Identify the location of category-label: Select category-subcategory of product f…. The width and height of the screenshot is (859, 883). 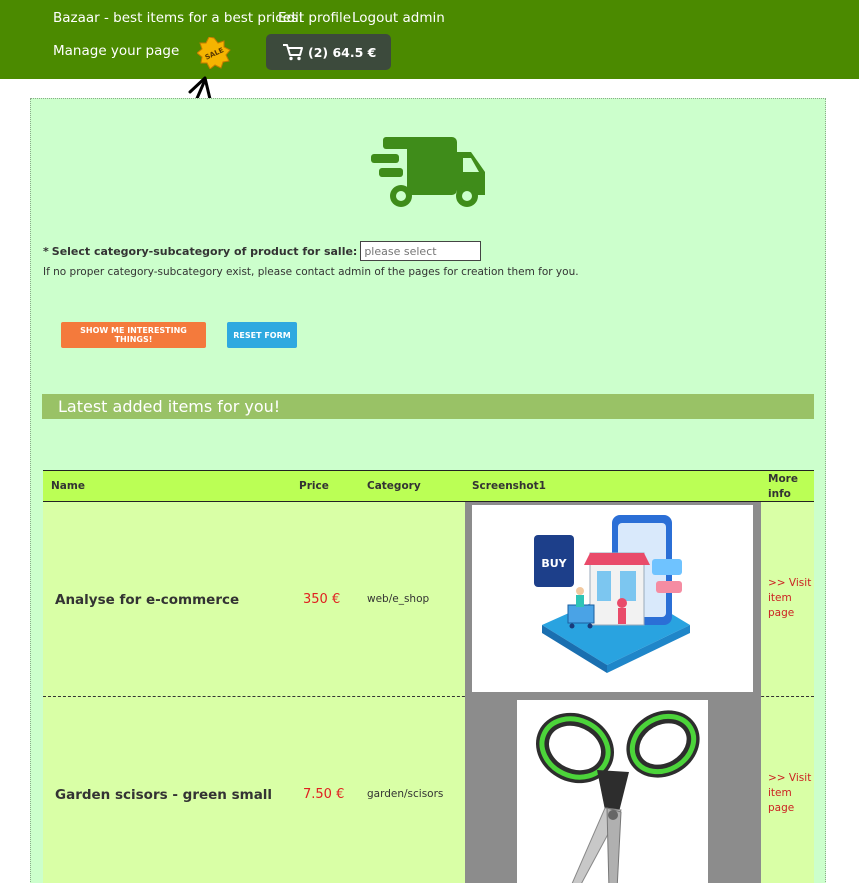
(204, 251).